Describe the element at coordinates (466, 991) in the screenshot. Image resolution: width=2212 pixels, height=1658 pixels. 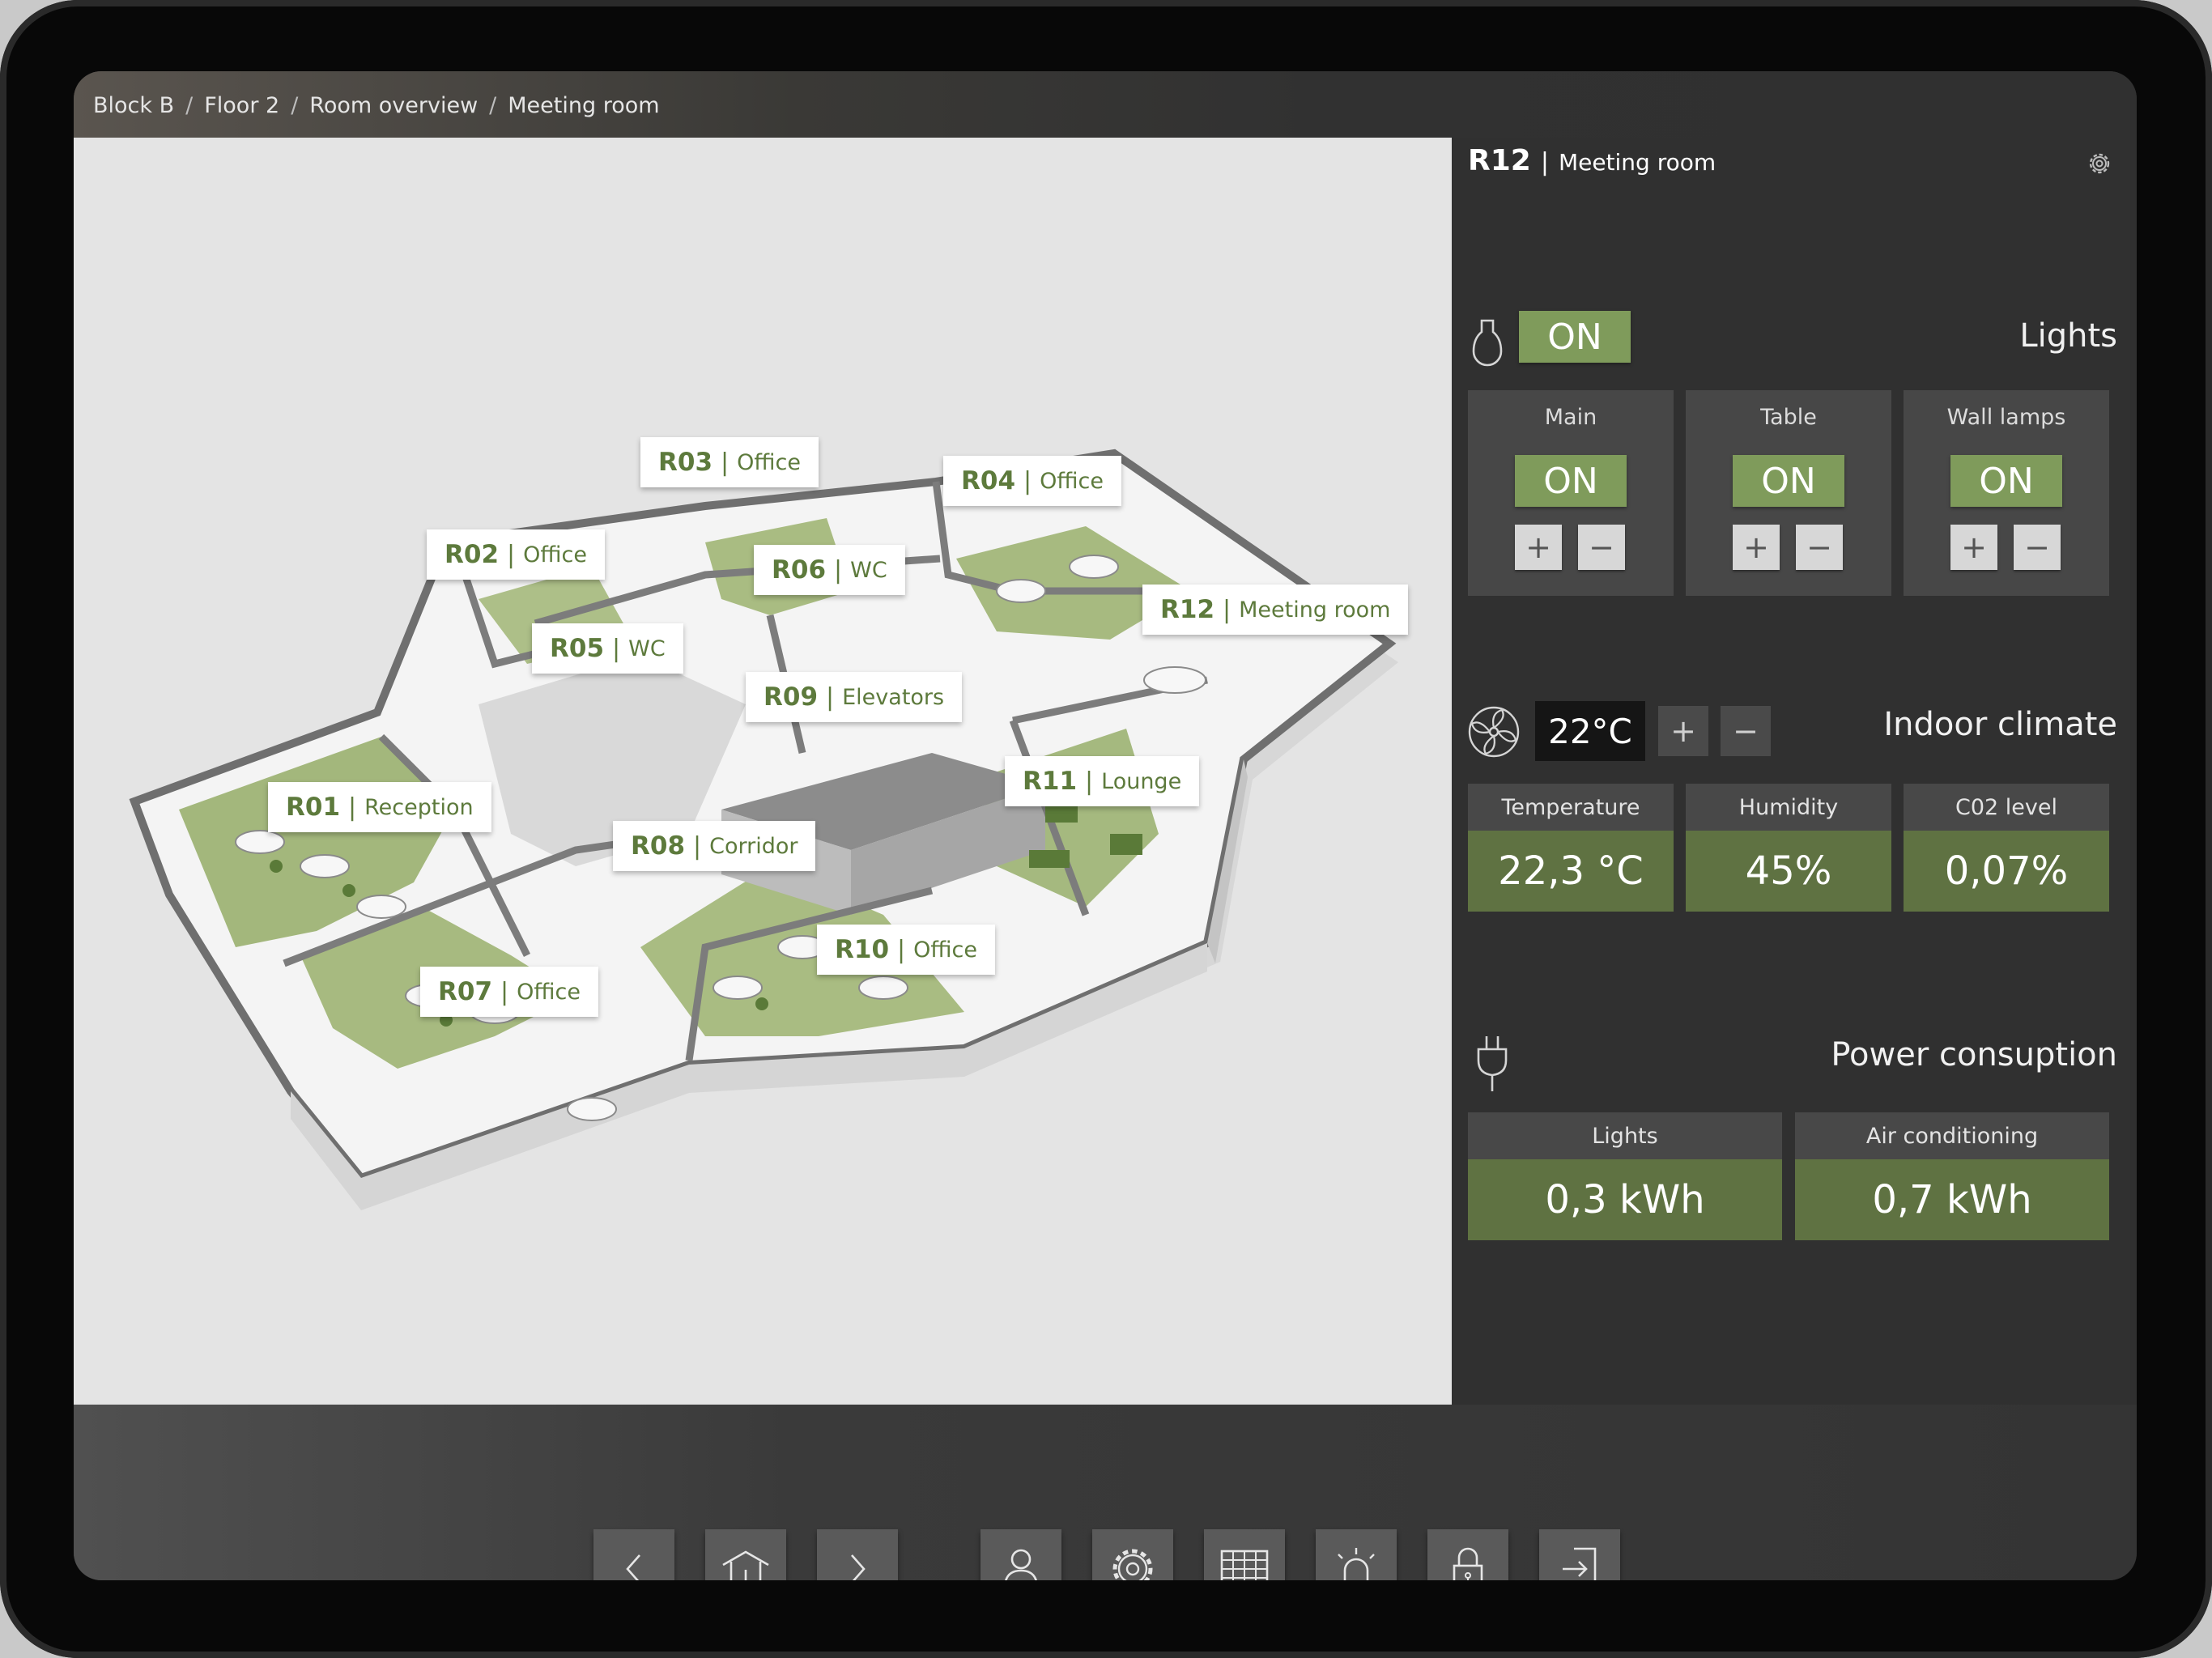
I see `room-code: R07` at that location.